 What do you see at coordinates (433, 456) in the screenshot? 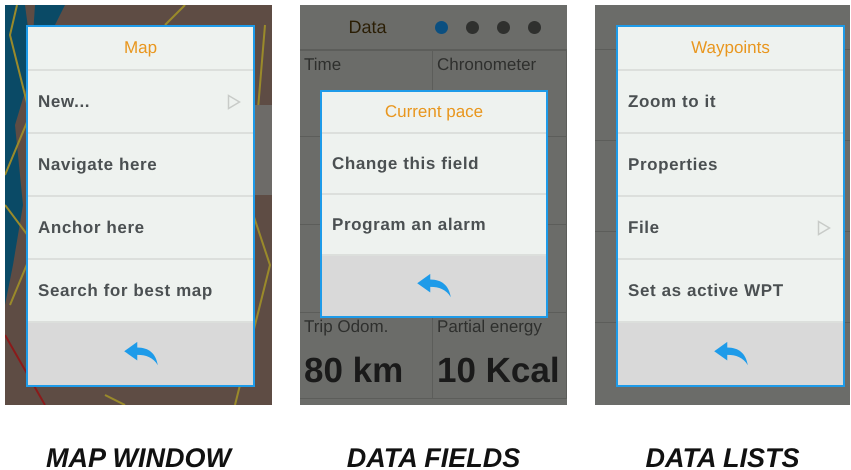
I see `panel-caption: DATA FIELDS` at bounding box center [433, 456].